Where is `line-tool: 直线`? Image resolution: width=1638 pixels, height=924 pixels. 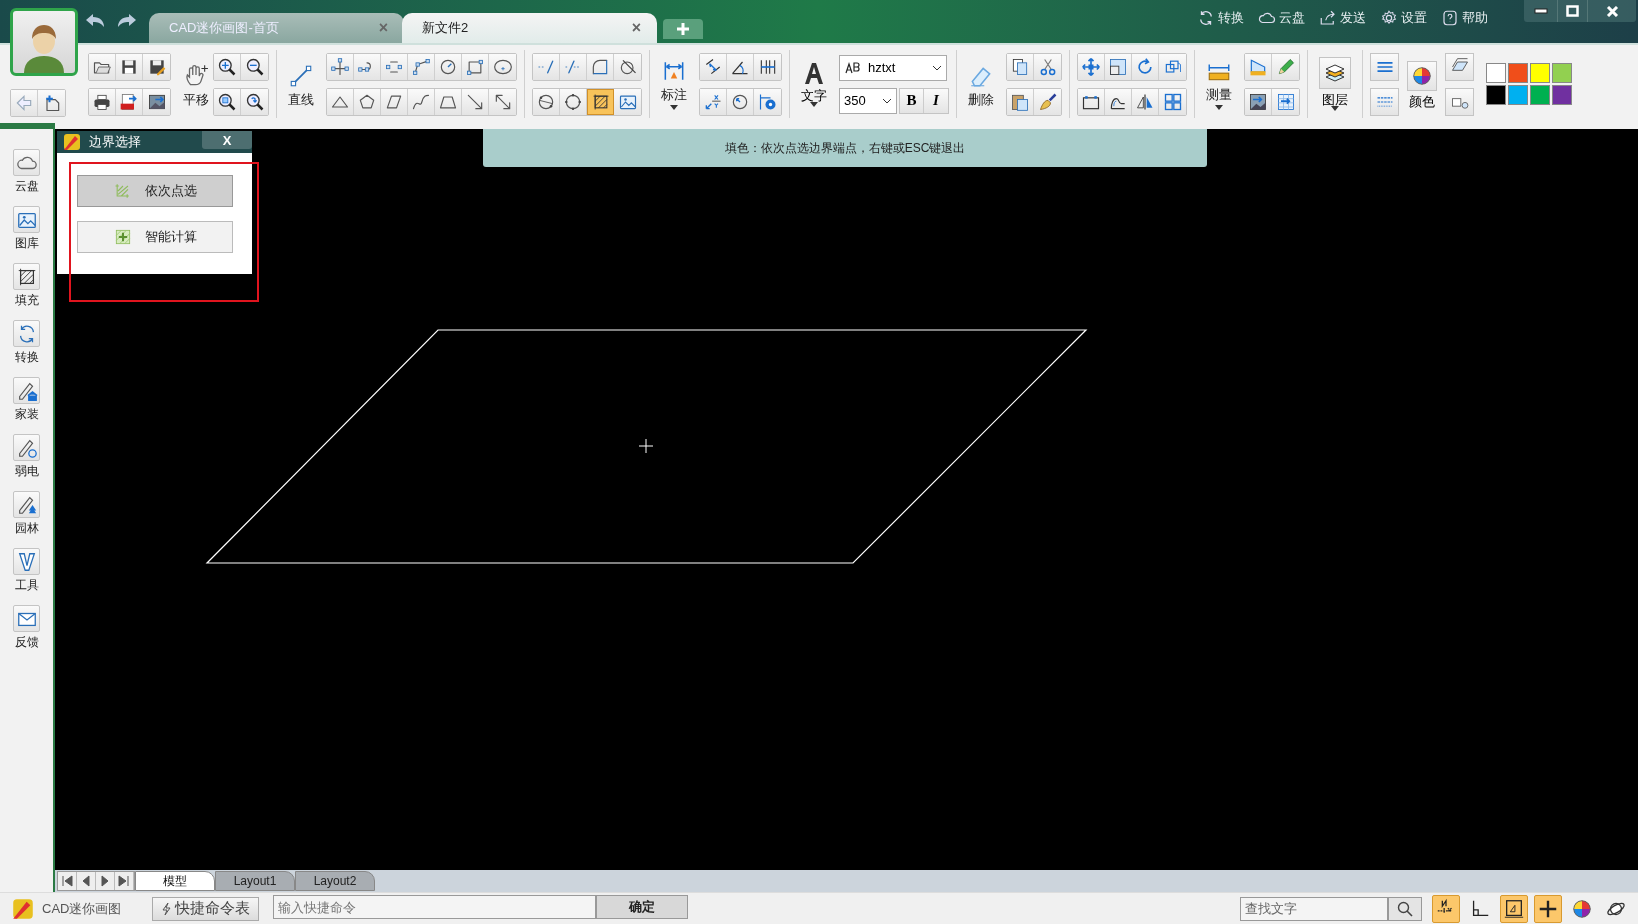
line-tool: 直线 is located at coordinates (301, 84).